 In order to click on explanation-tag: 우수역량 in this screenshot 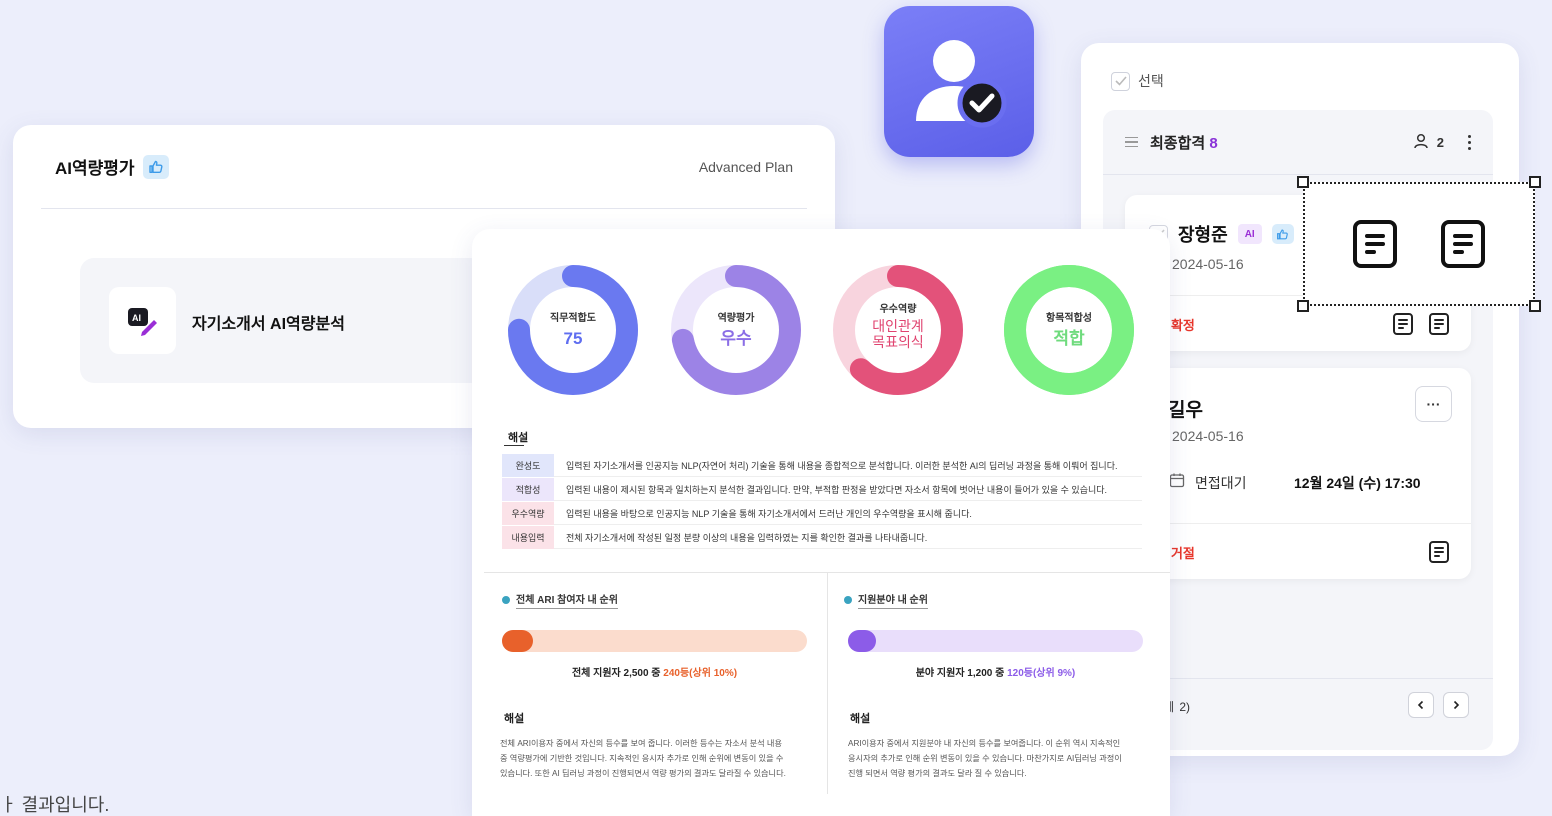, I will do `click(528, 513)`.